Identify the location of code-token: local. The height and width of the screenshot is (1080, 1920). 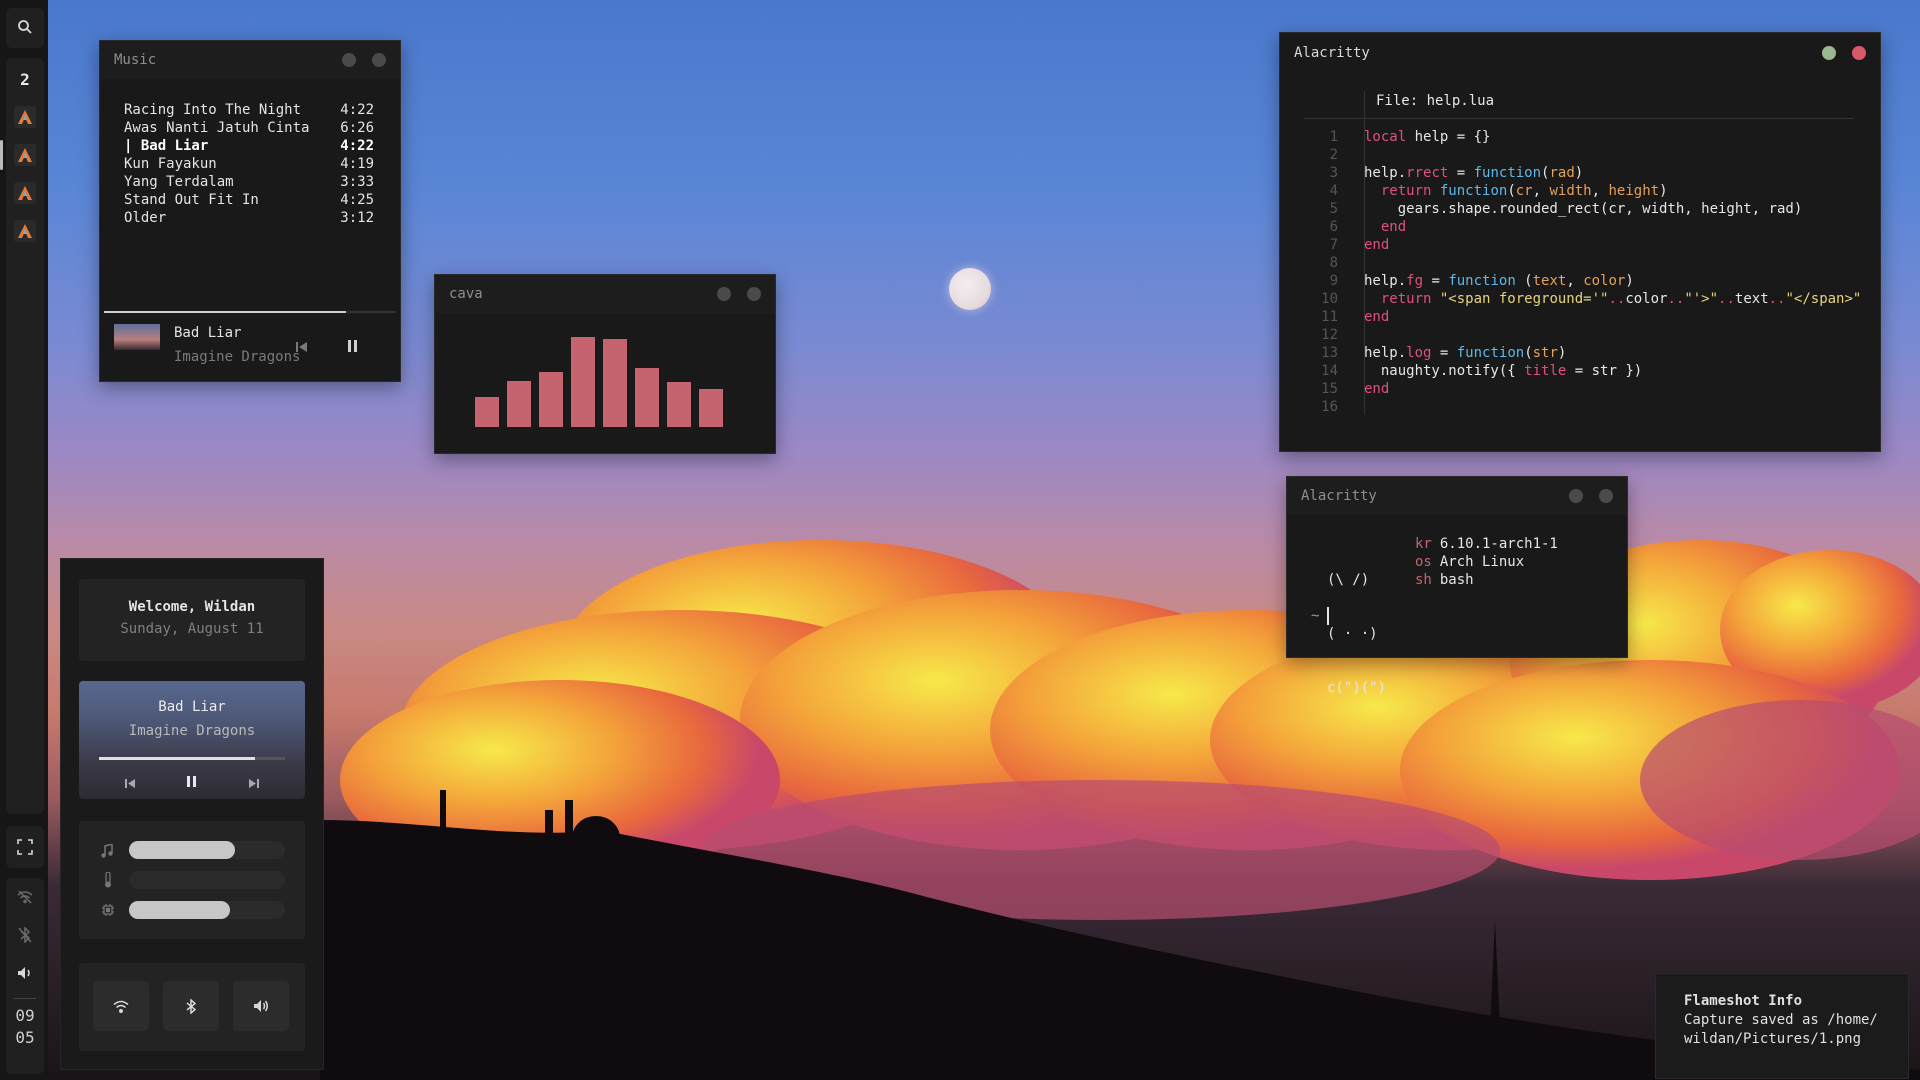
(1385, 137).